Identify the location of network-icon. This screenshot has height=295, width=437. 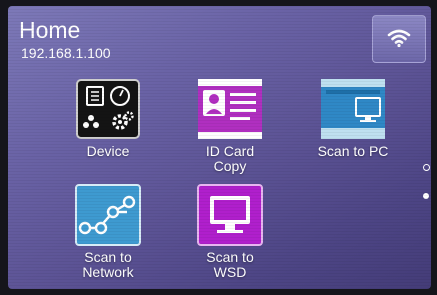
(108, 215).